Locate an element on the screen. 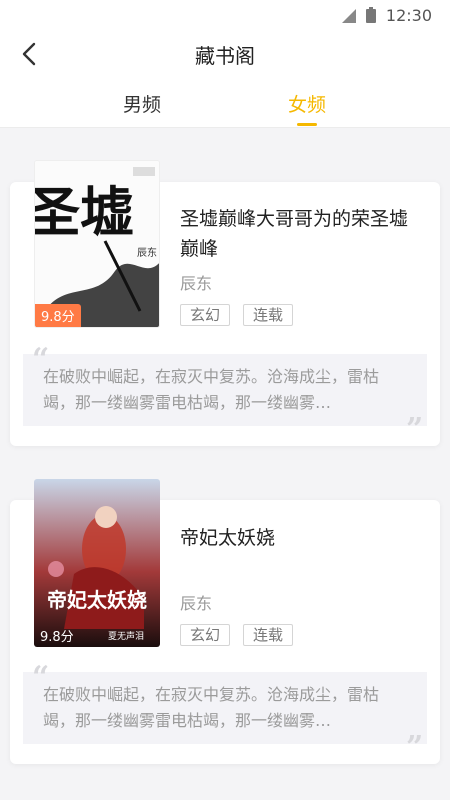 Image resolution: width=450 pixels, height=800 pixels. tab-male: 男频 is located at coordinates (142, 103).